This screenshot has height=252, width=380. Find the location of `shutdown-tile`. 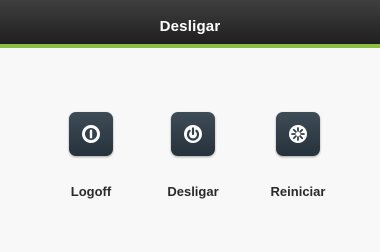

shutdown-tile is located at coordinates (193, 134).